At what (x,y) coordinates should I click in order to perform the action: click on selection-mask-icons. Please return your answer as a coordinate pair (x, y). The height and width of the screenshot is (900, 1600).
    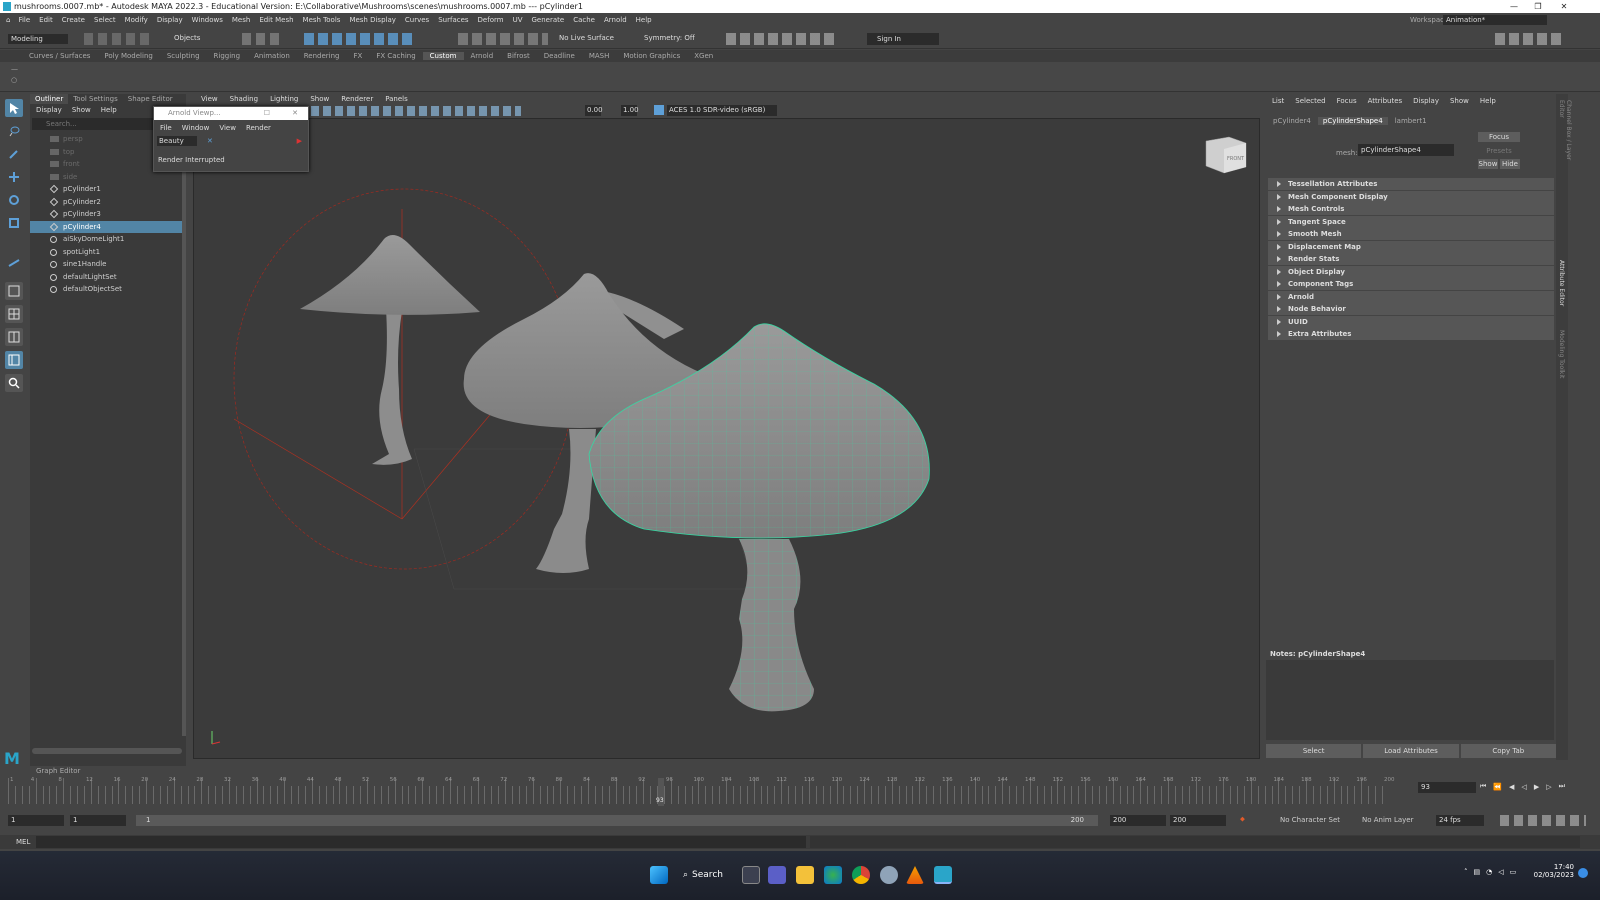
    Looking at the image, I should click on (262, 39).